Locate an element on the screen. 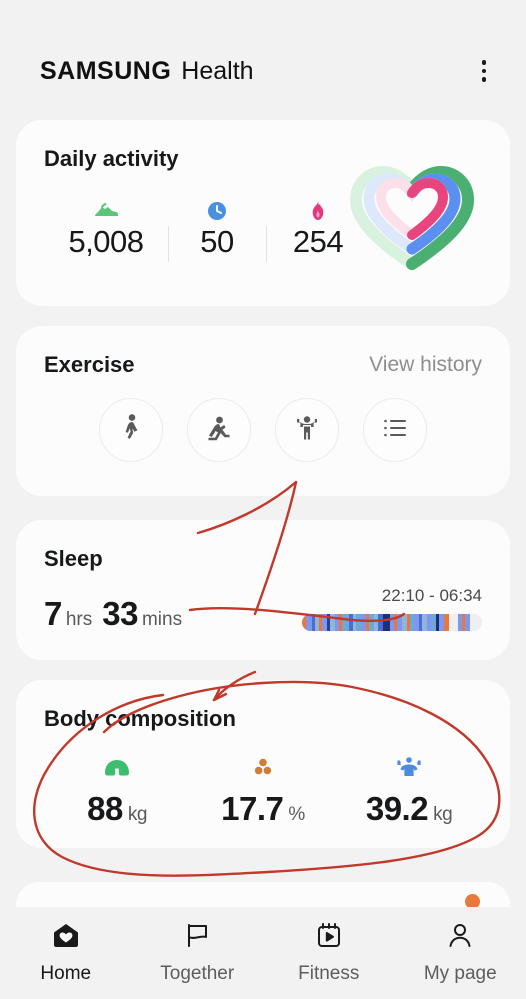 This screenshot has height=999, width=526. steps-value: 5,008 is located at coordinates (106, 241).